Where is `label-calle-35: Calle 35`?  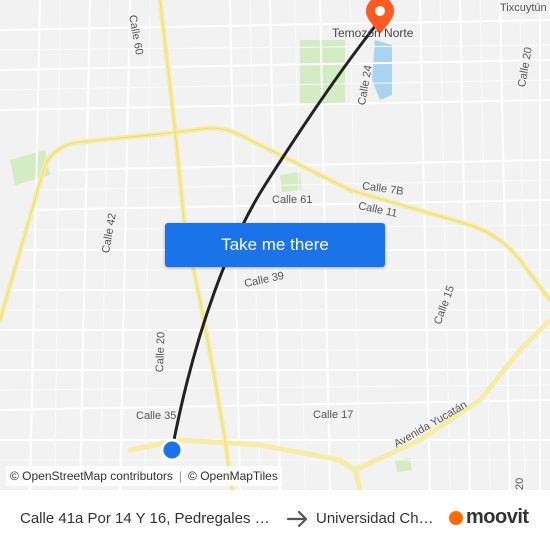
label-calle-35: Calle 35 is located at coordinates (156, 416).